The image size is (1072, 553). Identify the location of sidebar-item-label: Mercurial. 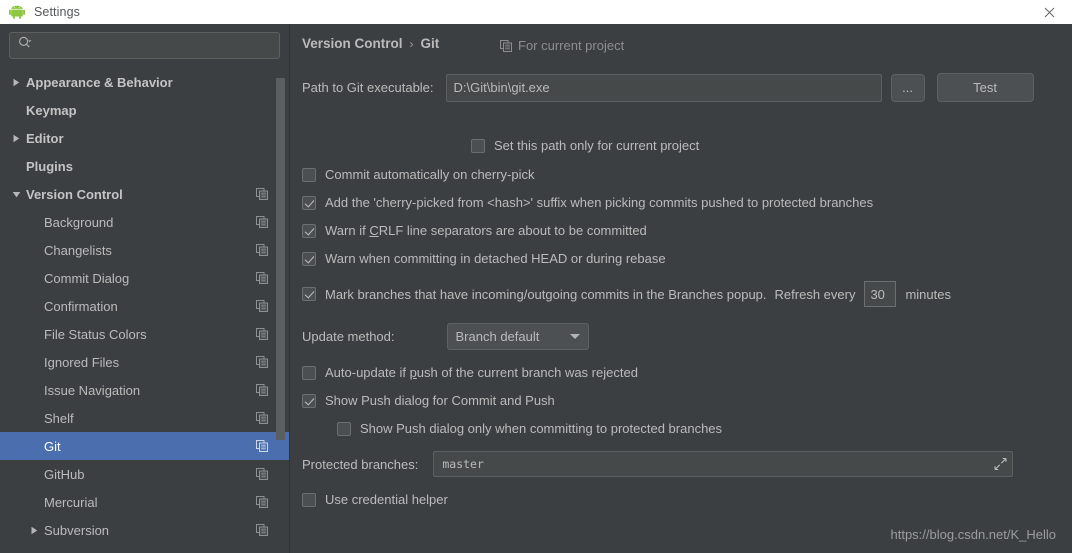
(71, 502).